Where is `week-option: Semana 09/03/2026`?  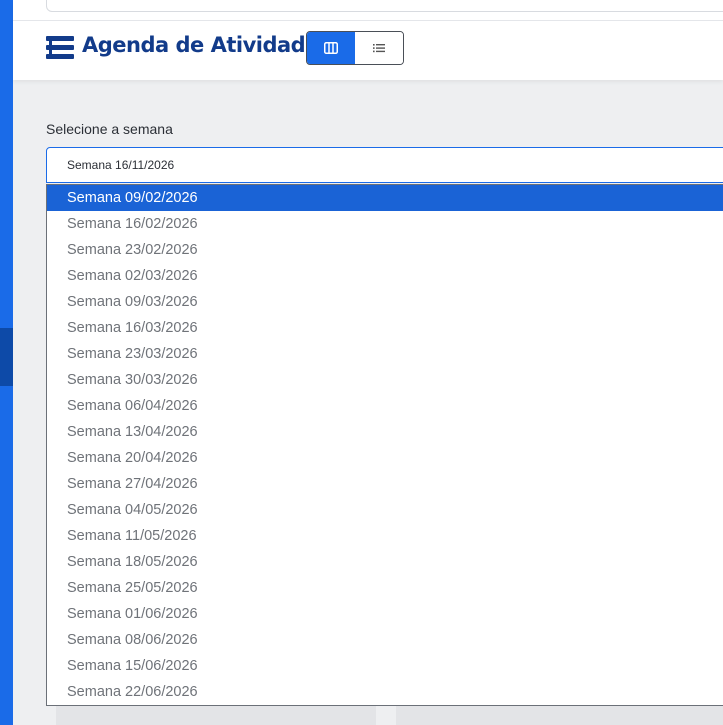 week-option: Semana 09/03/2026 is located at coordinates (385, 302).